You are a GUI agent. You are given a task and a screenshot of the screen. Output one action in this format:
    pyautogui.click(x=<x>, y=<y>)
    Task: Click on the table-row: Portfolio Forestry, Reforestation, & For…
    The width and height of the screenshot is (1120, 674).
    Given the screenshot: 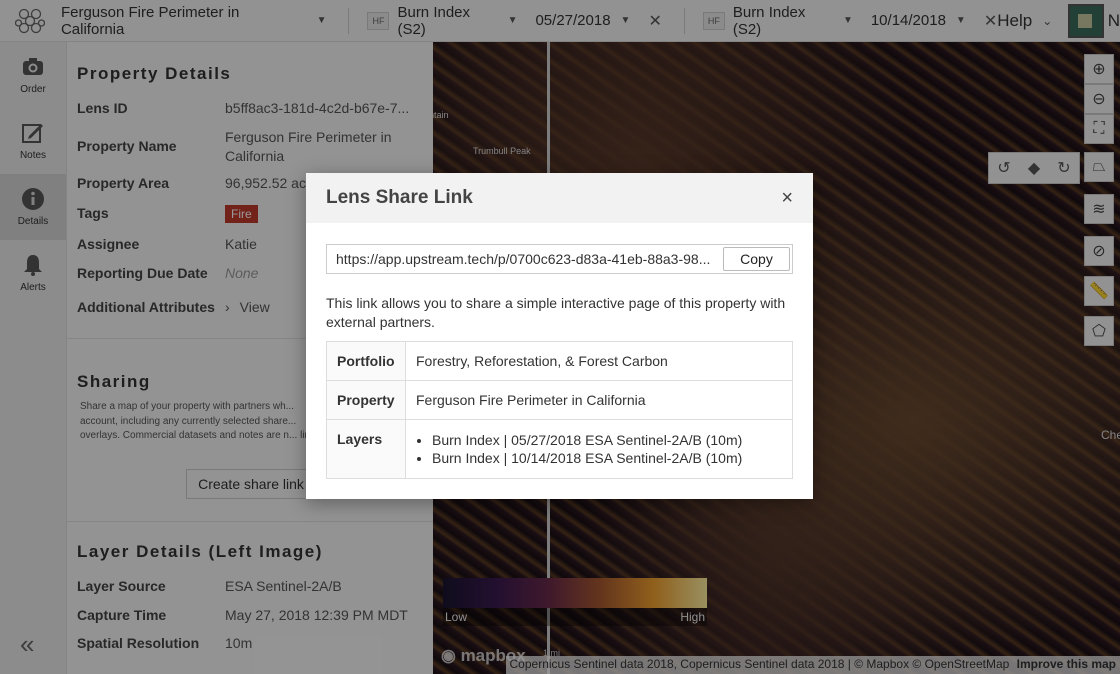 What is the action you would take?
    pyautogui.click(x=559, y=361)
    